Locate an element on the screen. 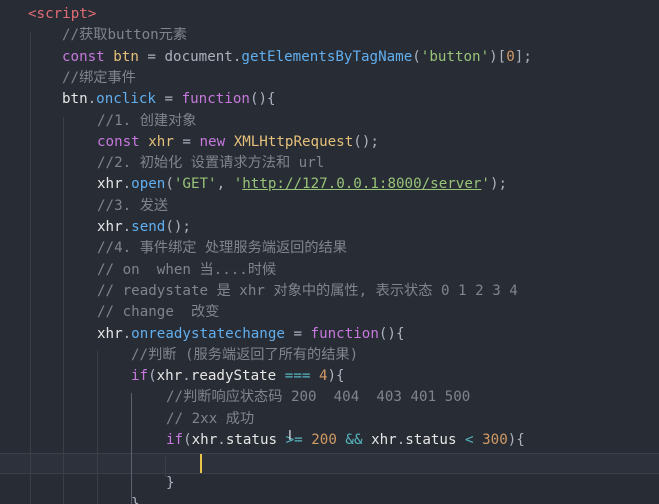 The image size is (659, 504). code-line: xhr.send(); is located at coordinates (144, 227).